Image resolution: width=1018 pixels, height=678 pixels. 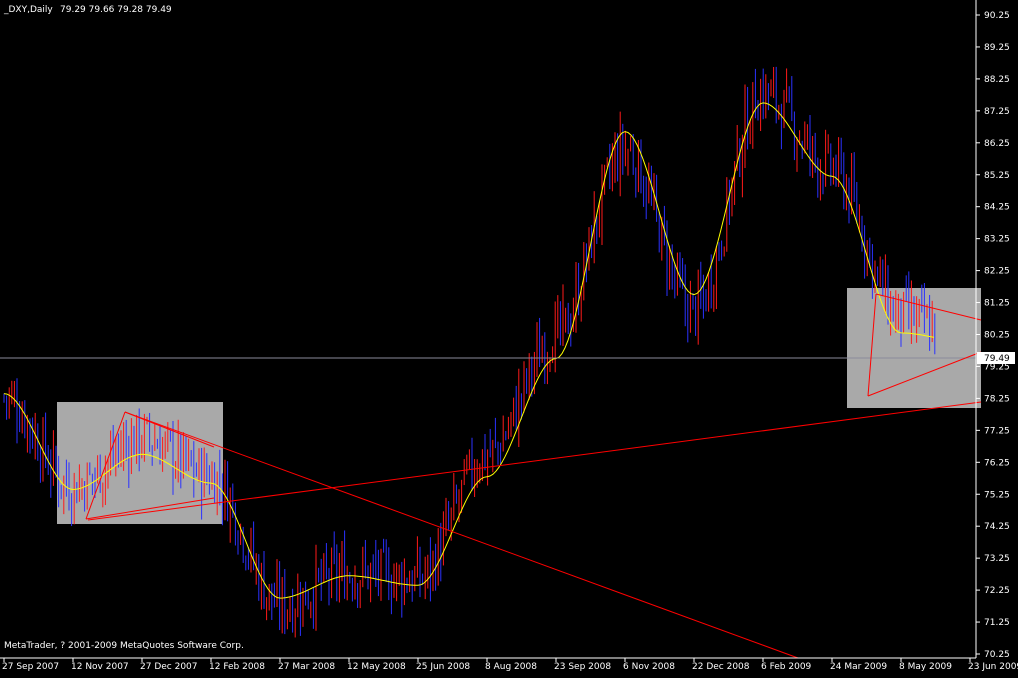 What do you see at coordinates (997, 431) in the screenshot?
I see `y-tick-label: 77.25` at bounding box center [997, 431].